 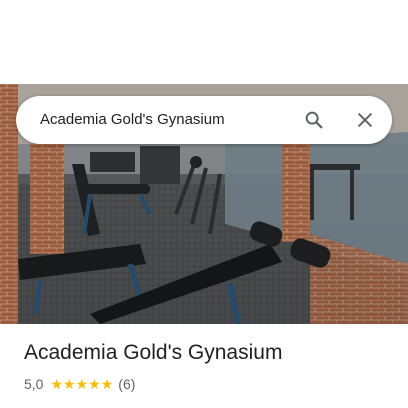 I want to click on rating-row: 5,0 ★ ★ ★ ★ ★ (6), so click(x=79, y=384).